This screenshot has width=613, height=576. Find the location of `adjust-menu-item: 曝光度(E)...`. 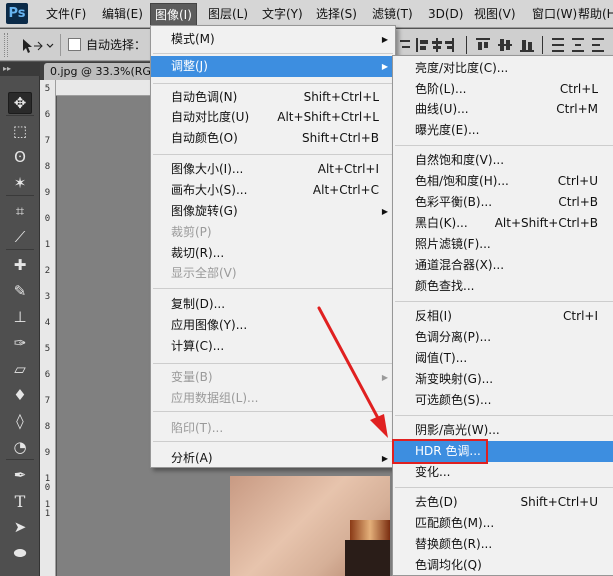

adjust-menu-item: 曝光度(E)... is located at coordinates (503, 130).